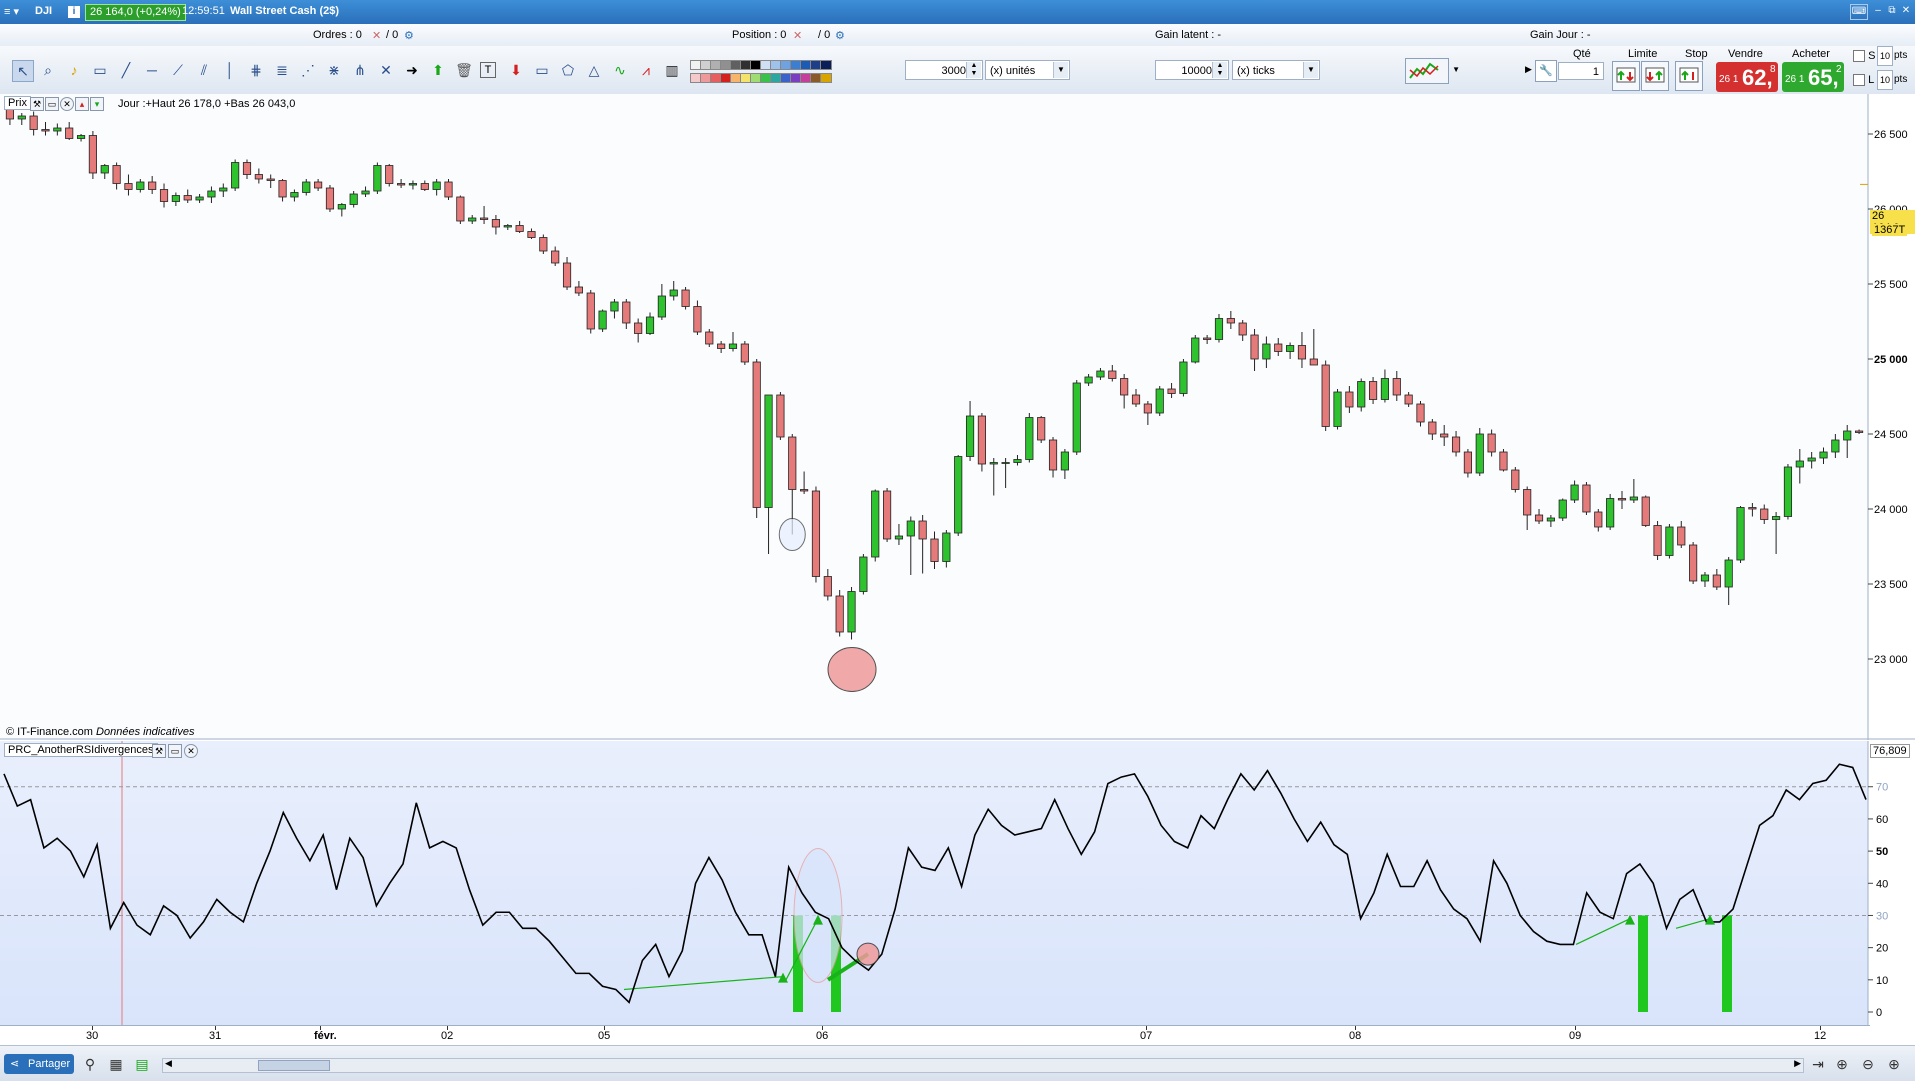  What do you see at coordinates (1276, 70) in the screenshot?
I see `ticks-dropdown: (x) ticks ▼` at bounding box center [1276, 70].